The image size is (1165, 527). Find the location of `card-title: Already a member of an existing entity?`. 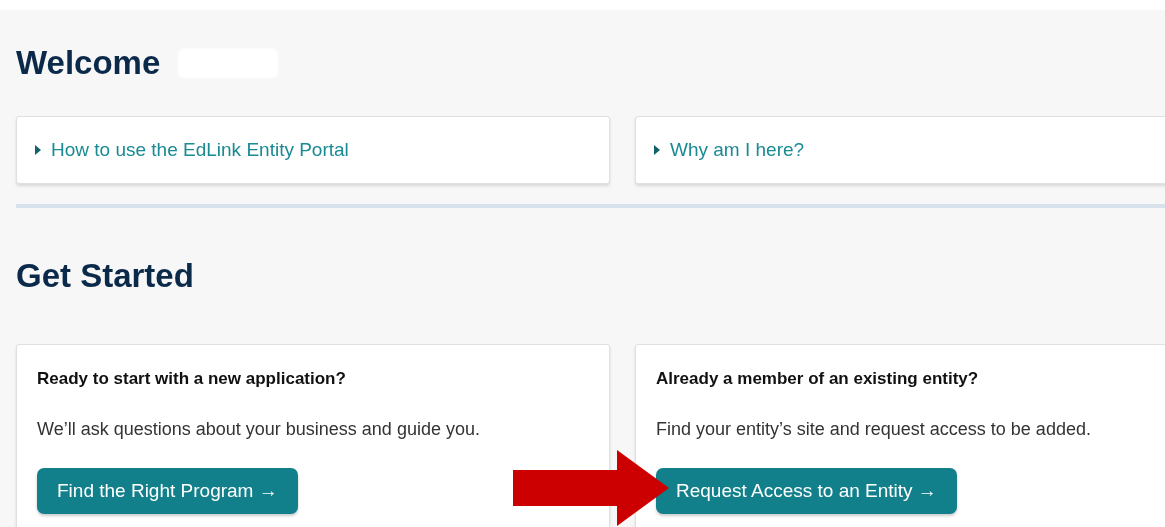

card-title: Already a member of an existing entity? is located at coordinates (818, 379).